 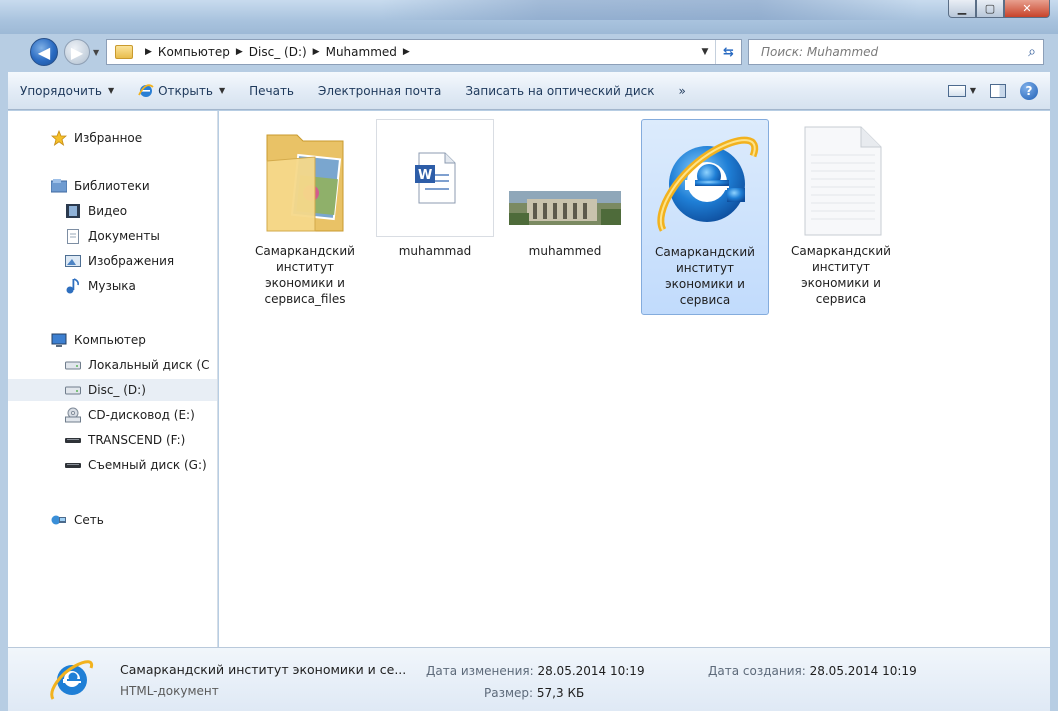 I want to click on back-arrow-icon: ◀, so click(x=44, y=52).